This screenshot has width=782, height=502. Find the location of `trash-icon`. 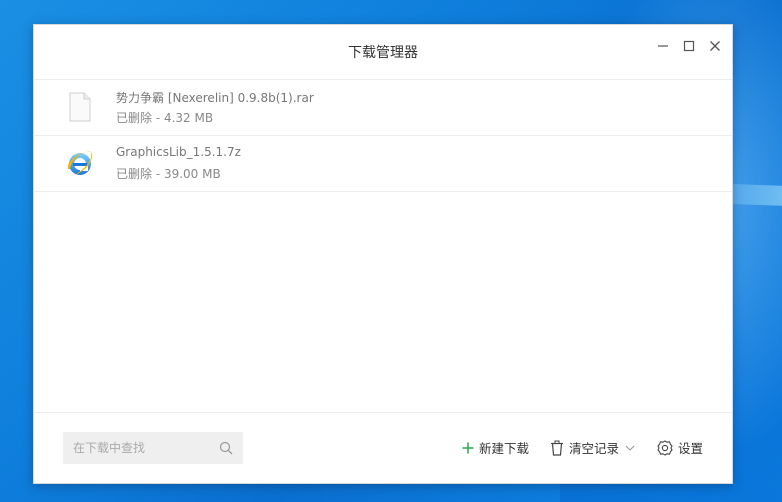

trash-icon is located at coordinates (557, 448).